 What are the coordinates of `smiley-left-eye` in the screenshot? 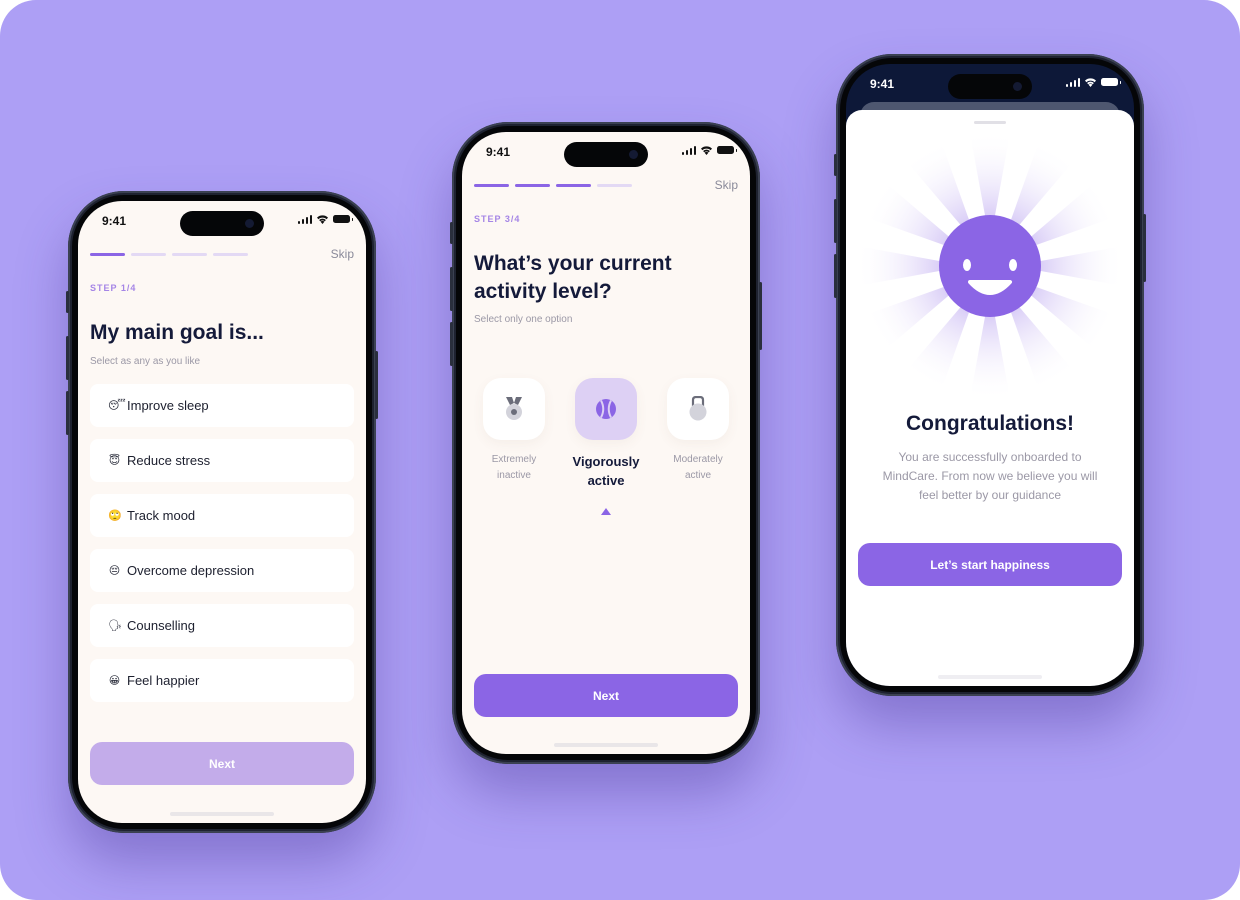 It's located at (967, 265).